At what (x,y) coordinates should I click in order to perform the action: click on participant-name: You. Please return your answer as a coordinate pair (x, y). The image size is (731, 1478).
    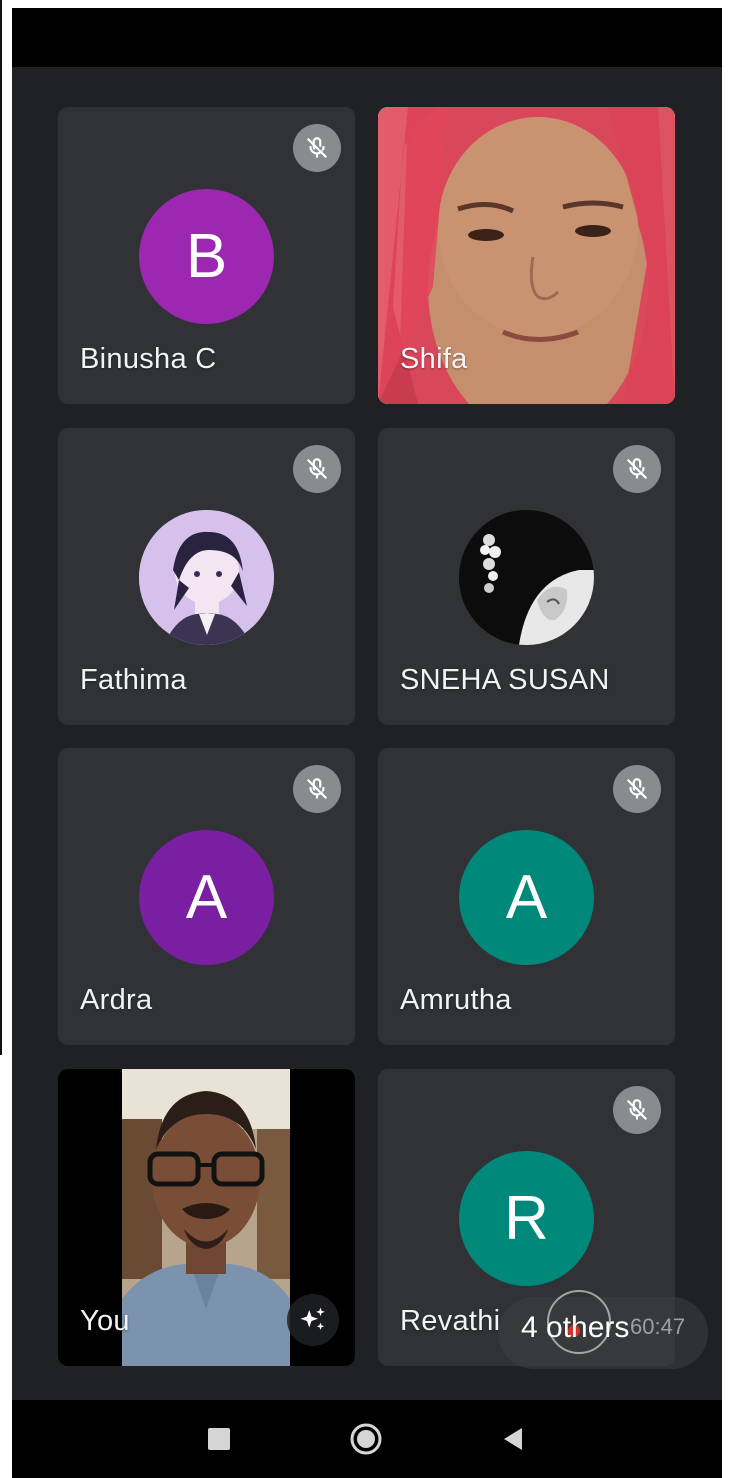
    Looking at the image, I should click on (105, 1321).